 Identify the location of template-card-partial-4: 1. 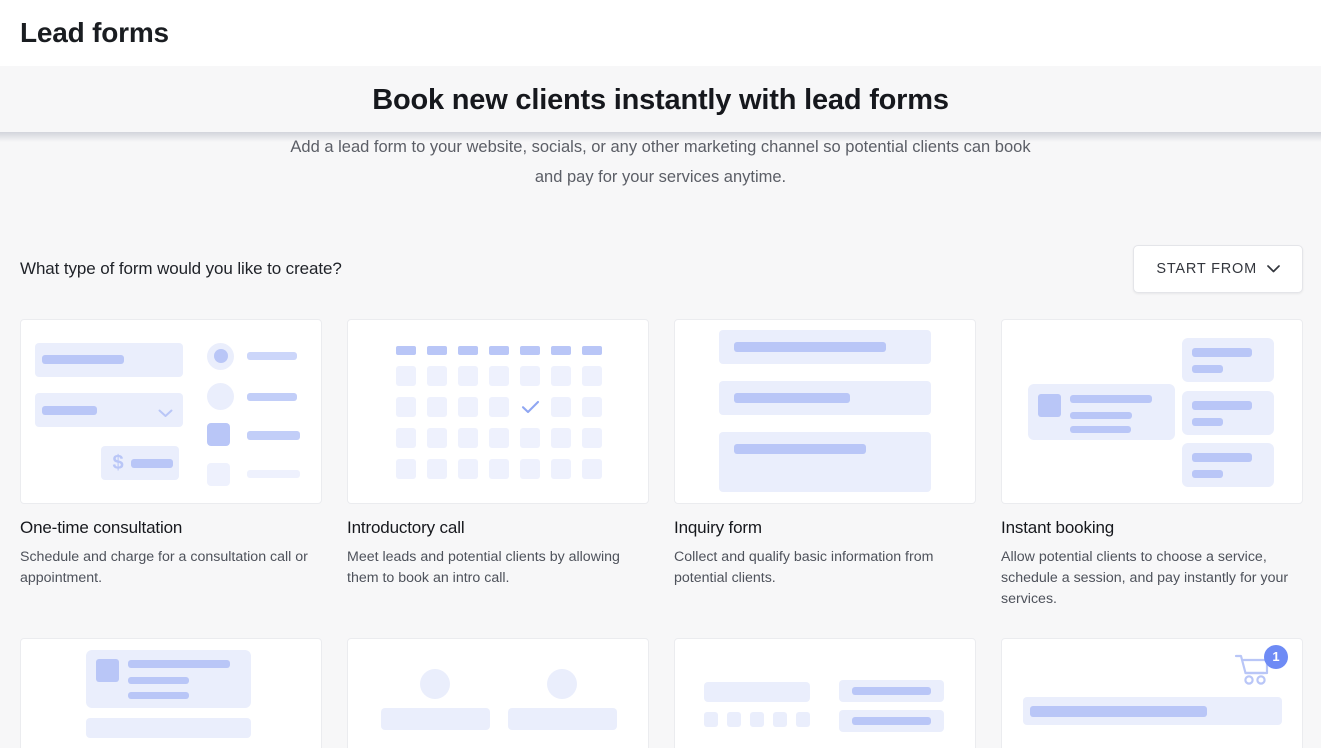
(1152, 692).